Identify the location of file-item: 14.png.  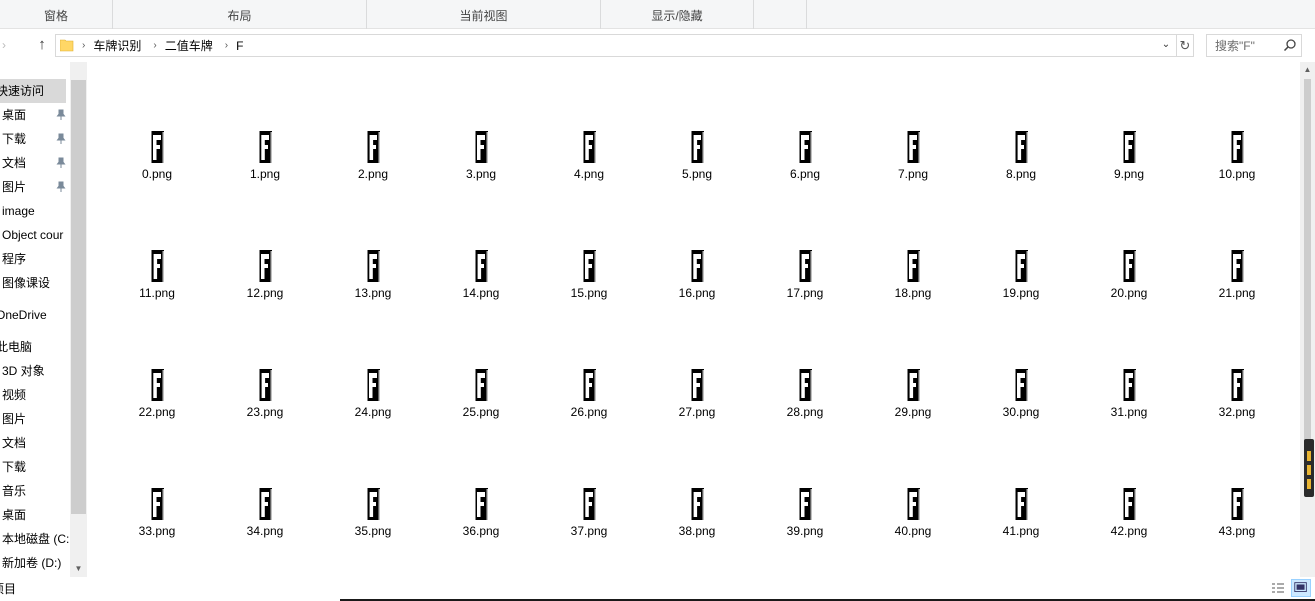
(481, 240).